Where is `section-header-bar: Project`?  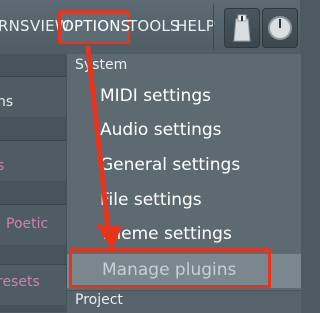 section-header-bar: Project is located at coordinates (184, 301).